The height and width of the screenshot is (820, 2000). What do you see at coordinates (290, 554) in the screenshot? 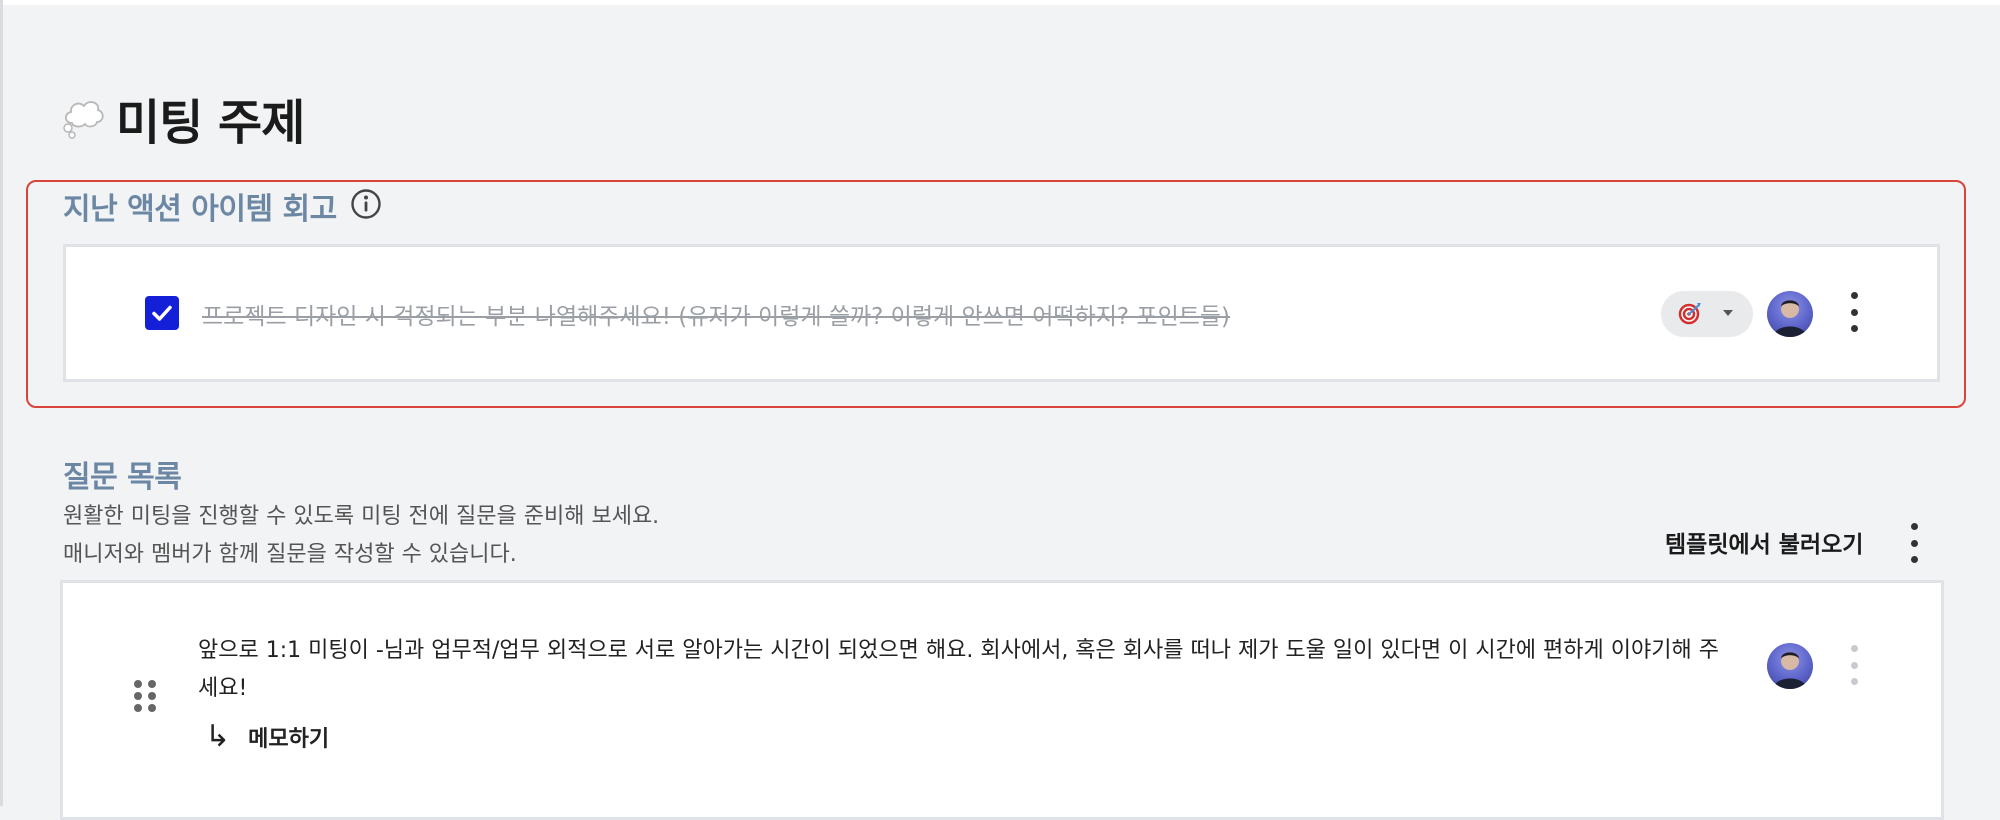
I see `questions-description-2: 매니저와 멤버가 함께 질문을 작성할 수 있습니다.` at bounding box center [290, 554].